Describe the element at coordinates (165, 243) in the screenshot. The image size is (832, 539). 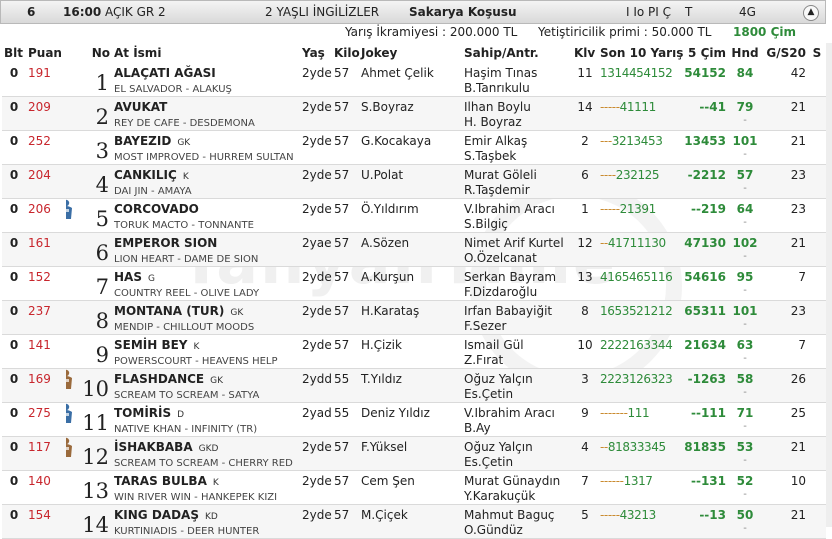
I see `horse-name-link: EMPEROR SION` at that location.